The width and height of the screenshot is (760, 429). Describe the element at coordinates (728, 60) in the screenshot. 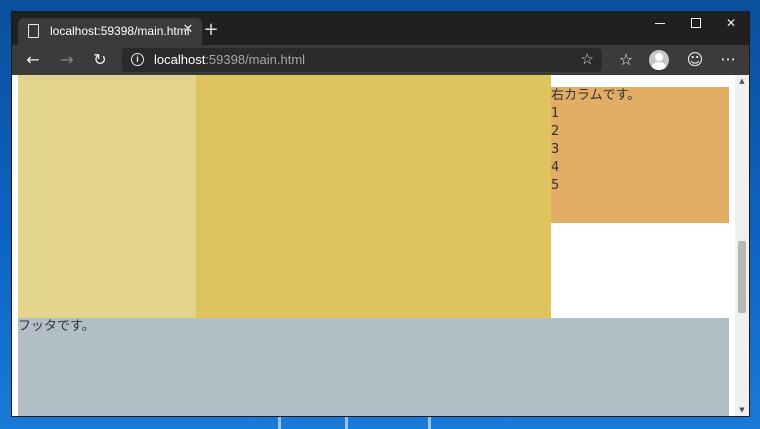

I see `more-menu-icon: ···` at that location.